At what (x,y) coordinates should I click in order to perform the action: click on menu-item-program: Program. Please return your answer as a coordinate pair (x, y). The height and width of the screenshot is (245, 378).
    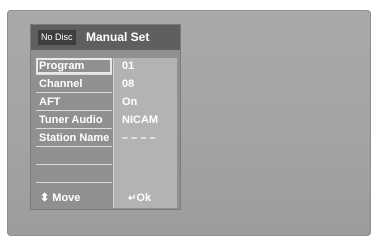
    Looking at the image, I should click on (74, 66).